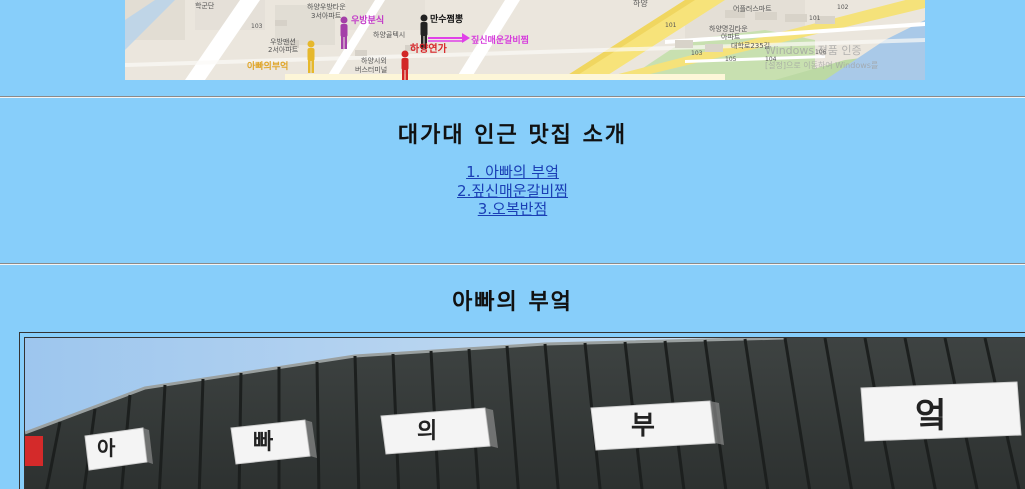 The image size is (1025, 489). What do you see at coordinates (822, 65) in the screenshot?
I see `windows-activation-watermark-sub: [설정]으로 이동하여 Windows를` at bounding box center [822, 65].